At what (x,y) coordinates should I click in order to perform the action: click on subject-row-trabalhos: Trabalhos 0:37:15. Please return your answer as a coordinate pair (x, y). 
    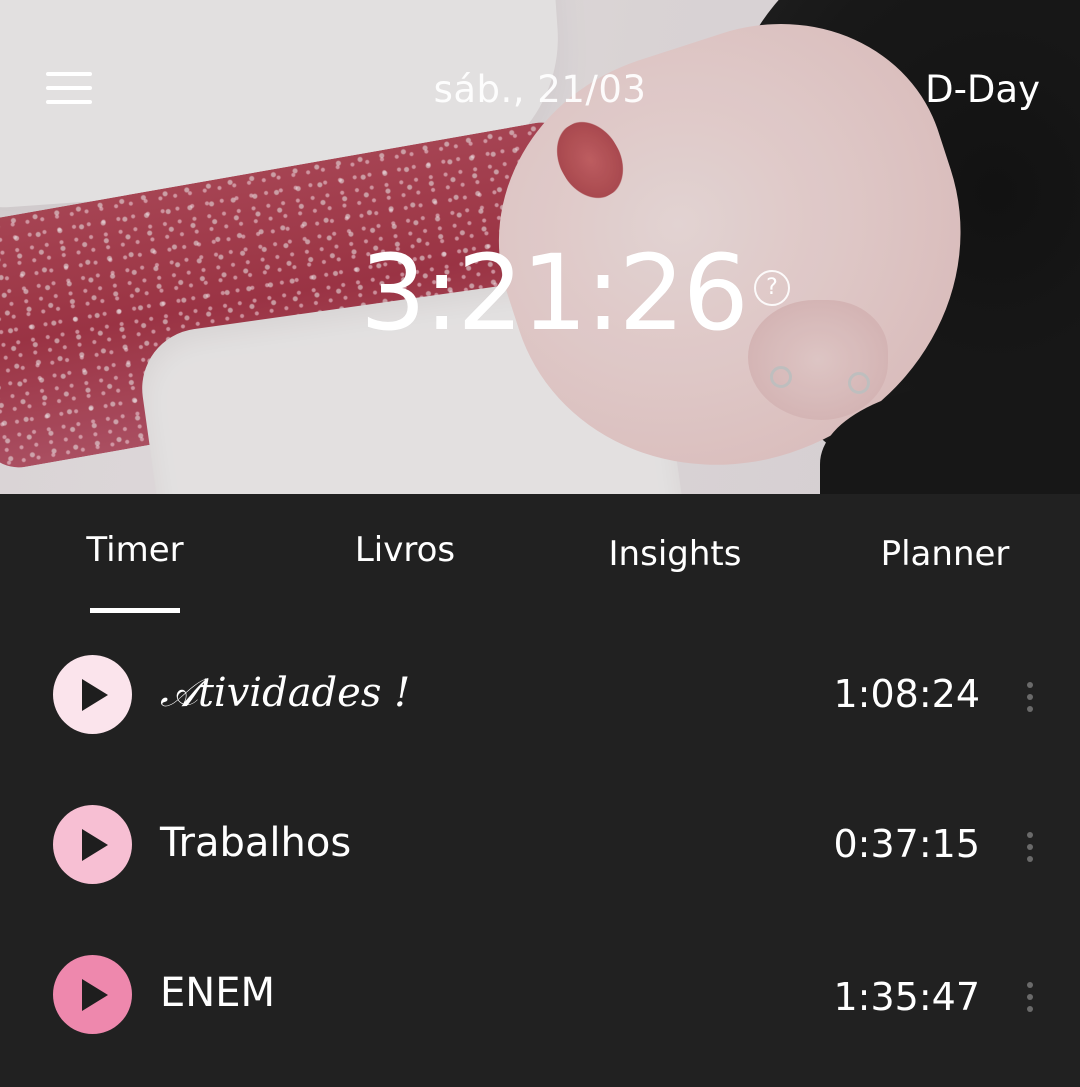
    Looking at the image, I should click on (540, 845).